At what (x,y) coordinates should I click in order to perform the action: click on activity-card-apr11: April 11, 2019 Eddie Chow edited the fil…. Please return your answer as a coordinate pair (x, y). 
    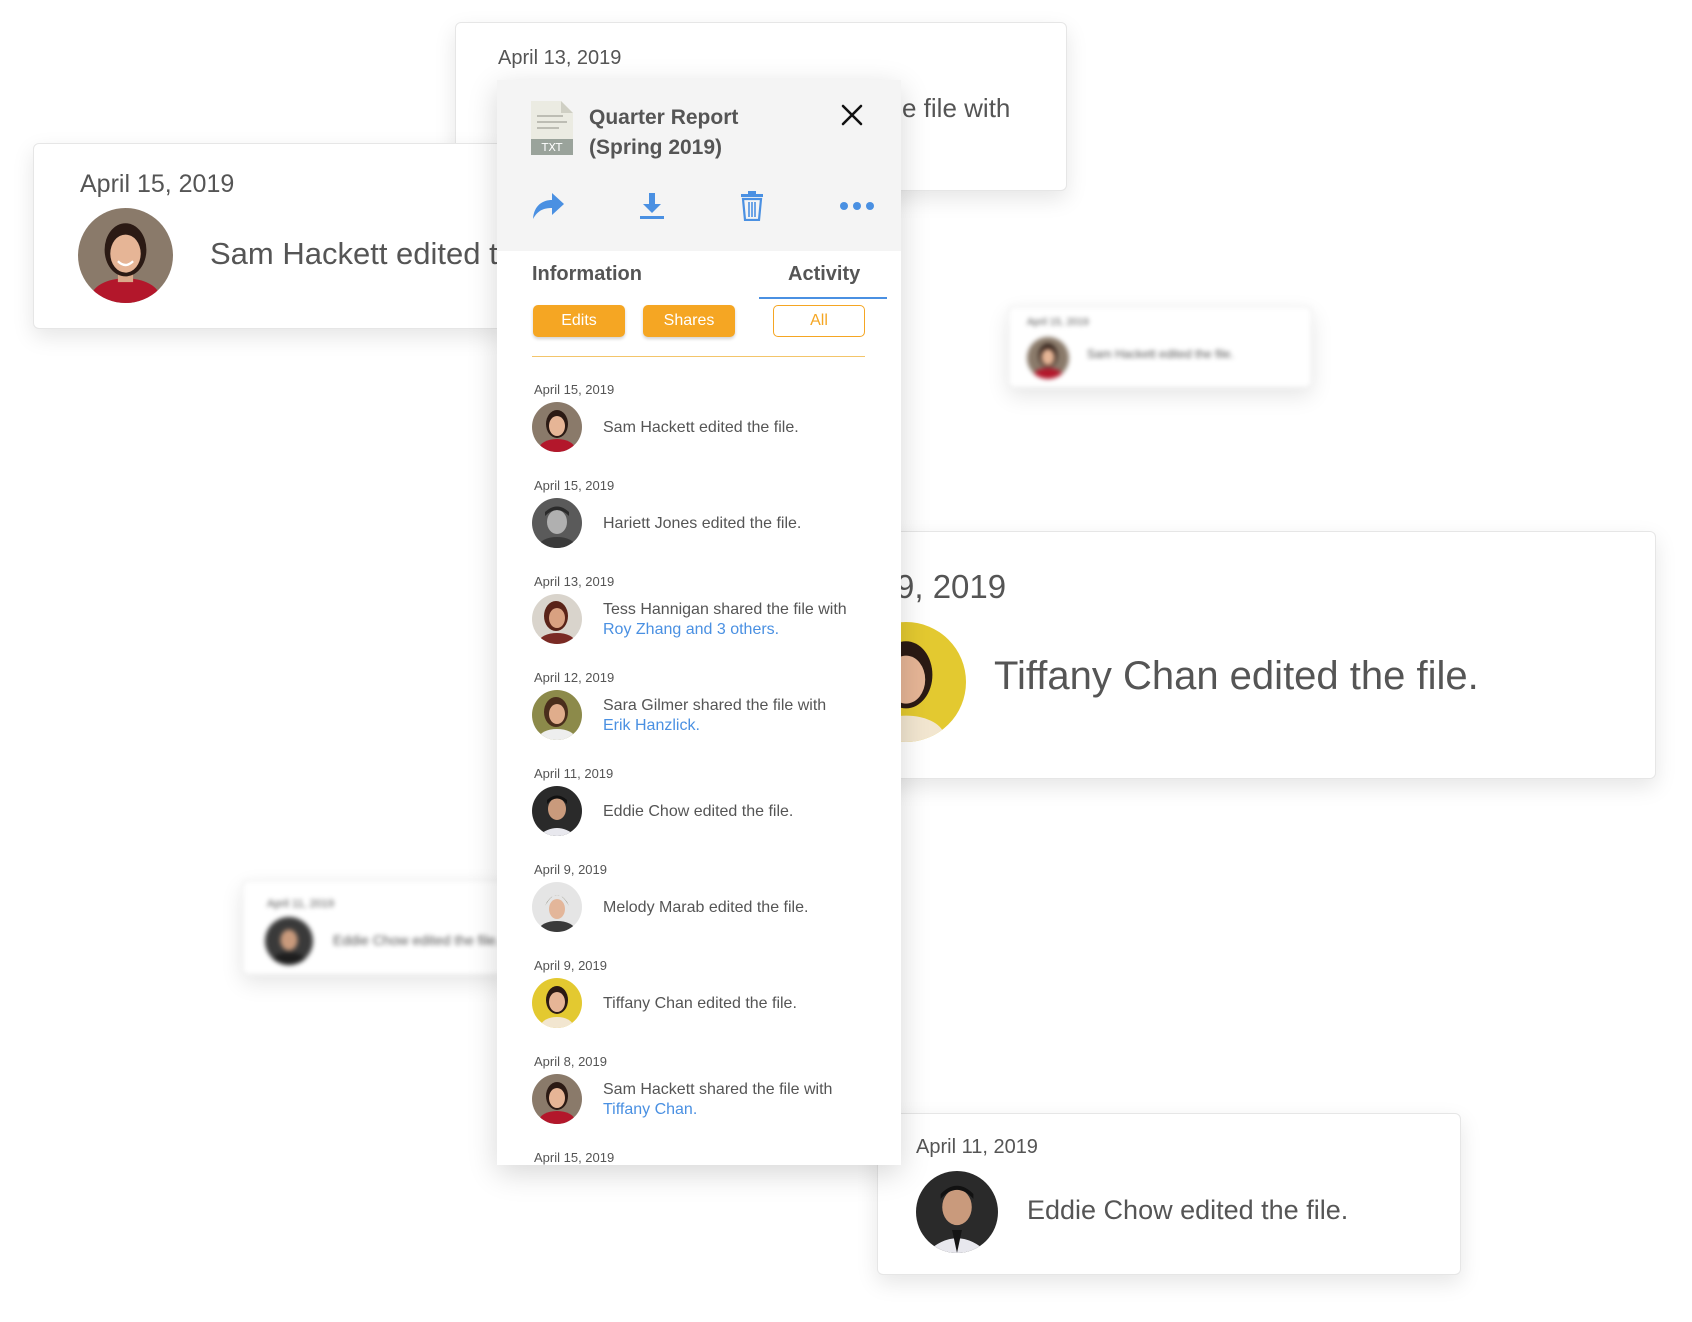
    Looking at the image, I should click on (1169, 1194).